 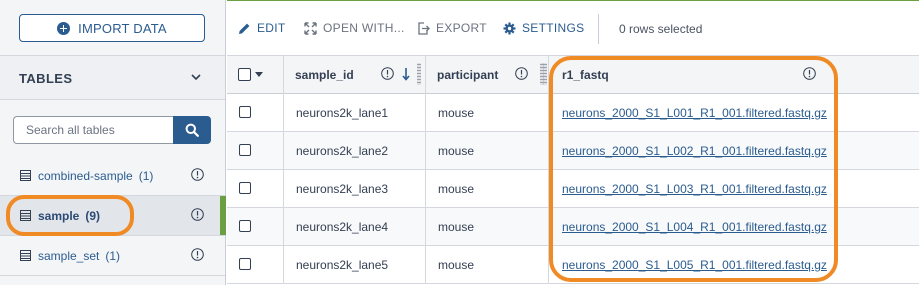 What do you see at coordinates (324, 75) in the screenshot?
I see `column-header-label: sample_id` at bounding box center [324, 75].